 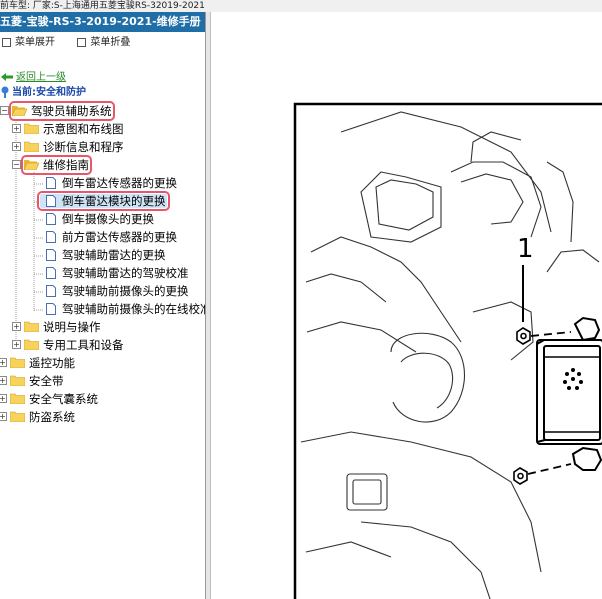 I want to click on tree-node-label: 安全气囊系统, so click(x=63, y=399).